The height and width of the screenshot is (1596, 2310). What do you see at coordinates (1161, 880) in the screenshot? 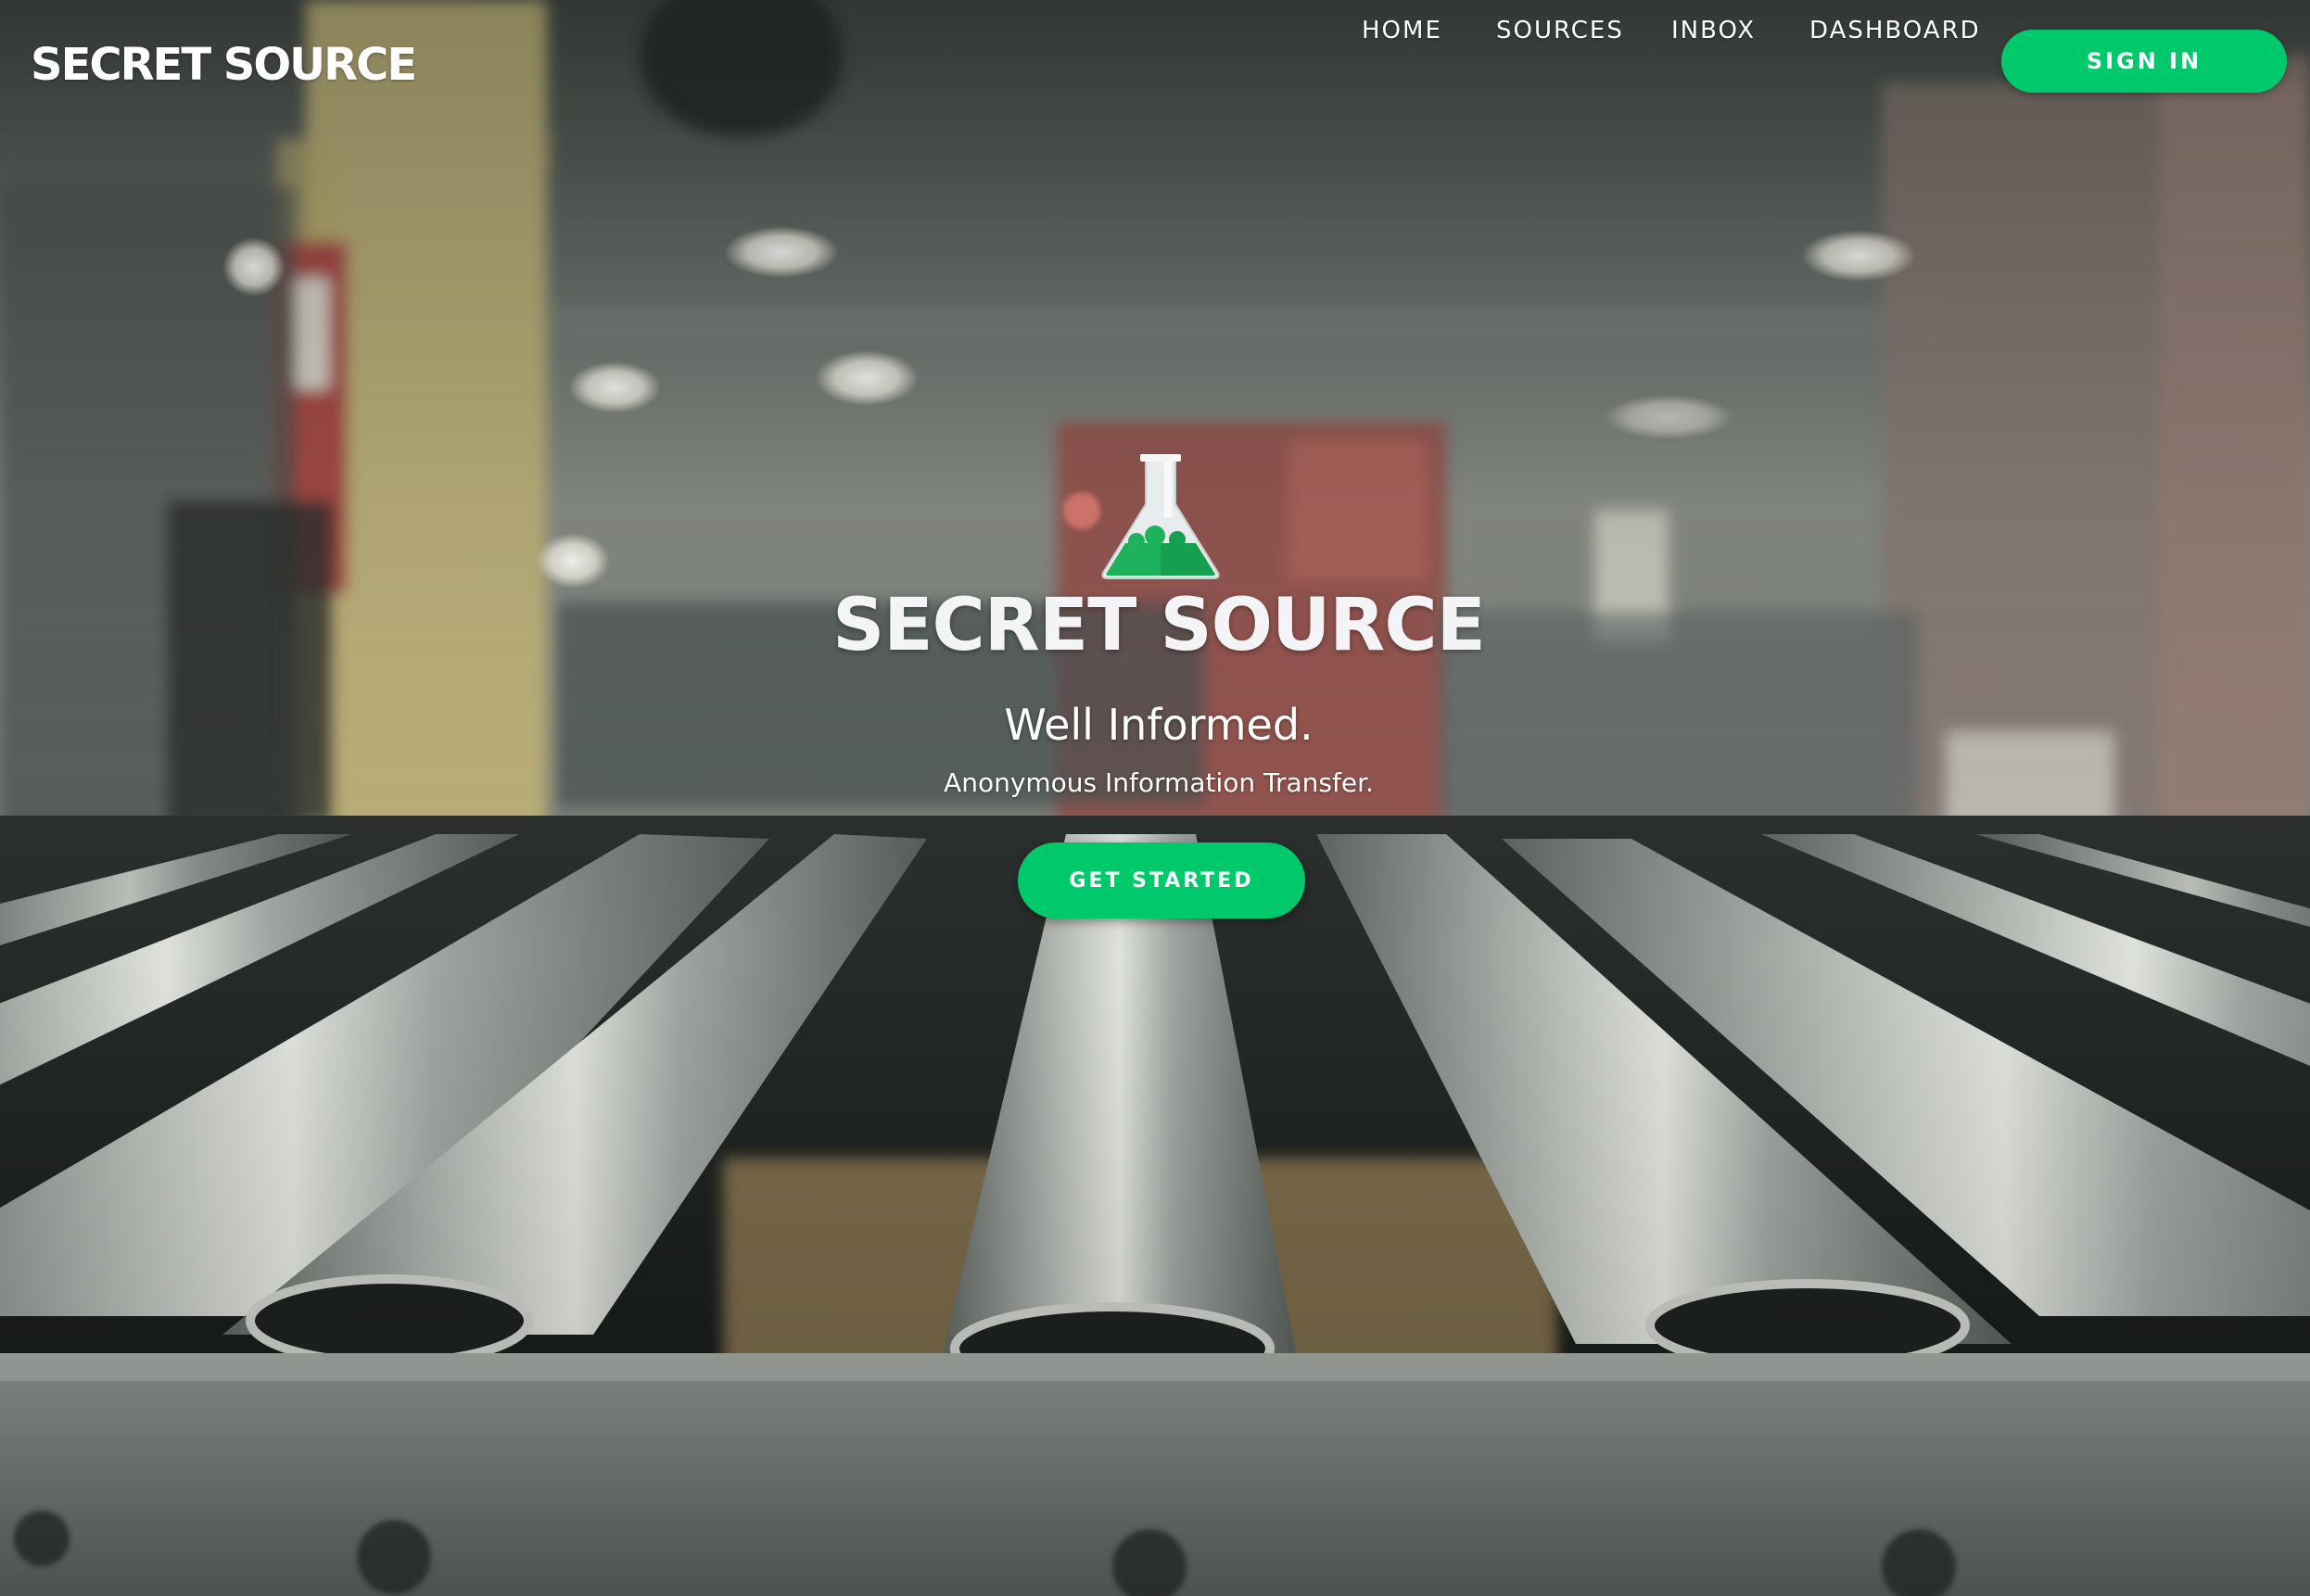
I see `get-started-button: GET STARTED` at bounding box center [1161, 880].